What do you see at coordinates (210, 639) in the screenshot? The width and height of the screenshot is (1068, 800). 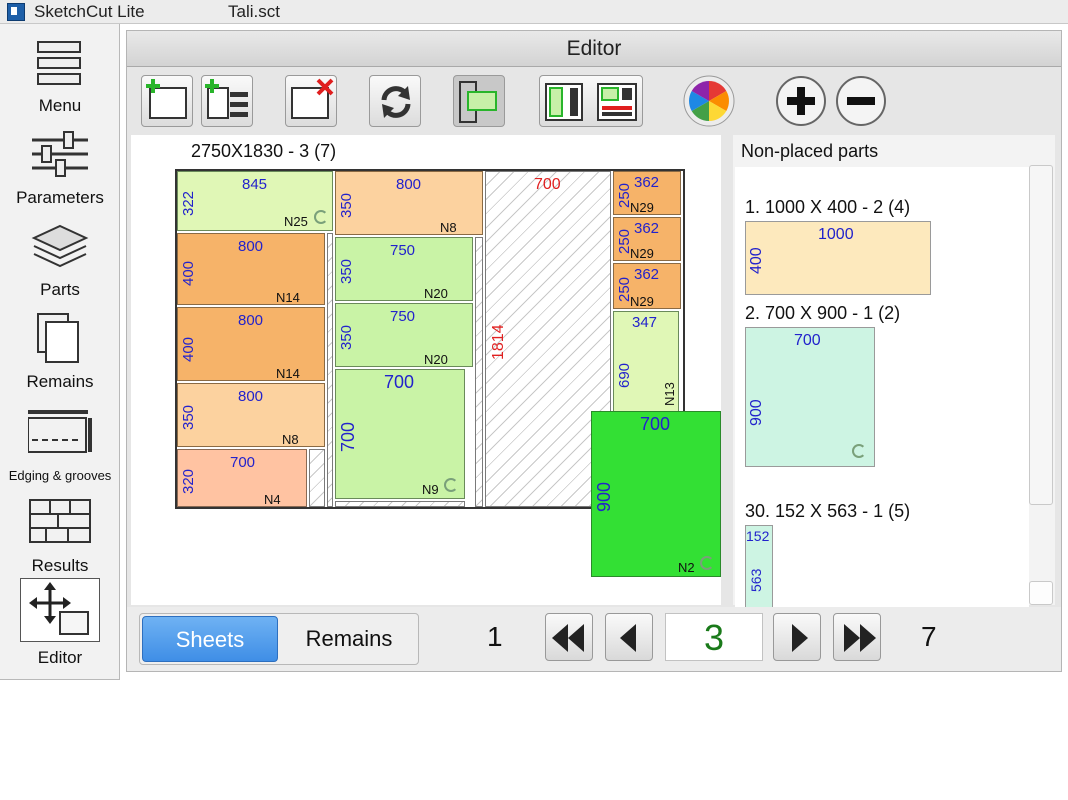 I see `sheets-tab: Sheets` at bounding box center [210, 639].